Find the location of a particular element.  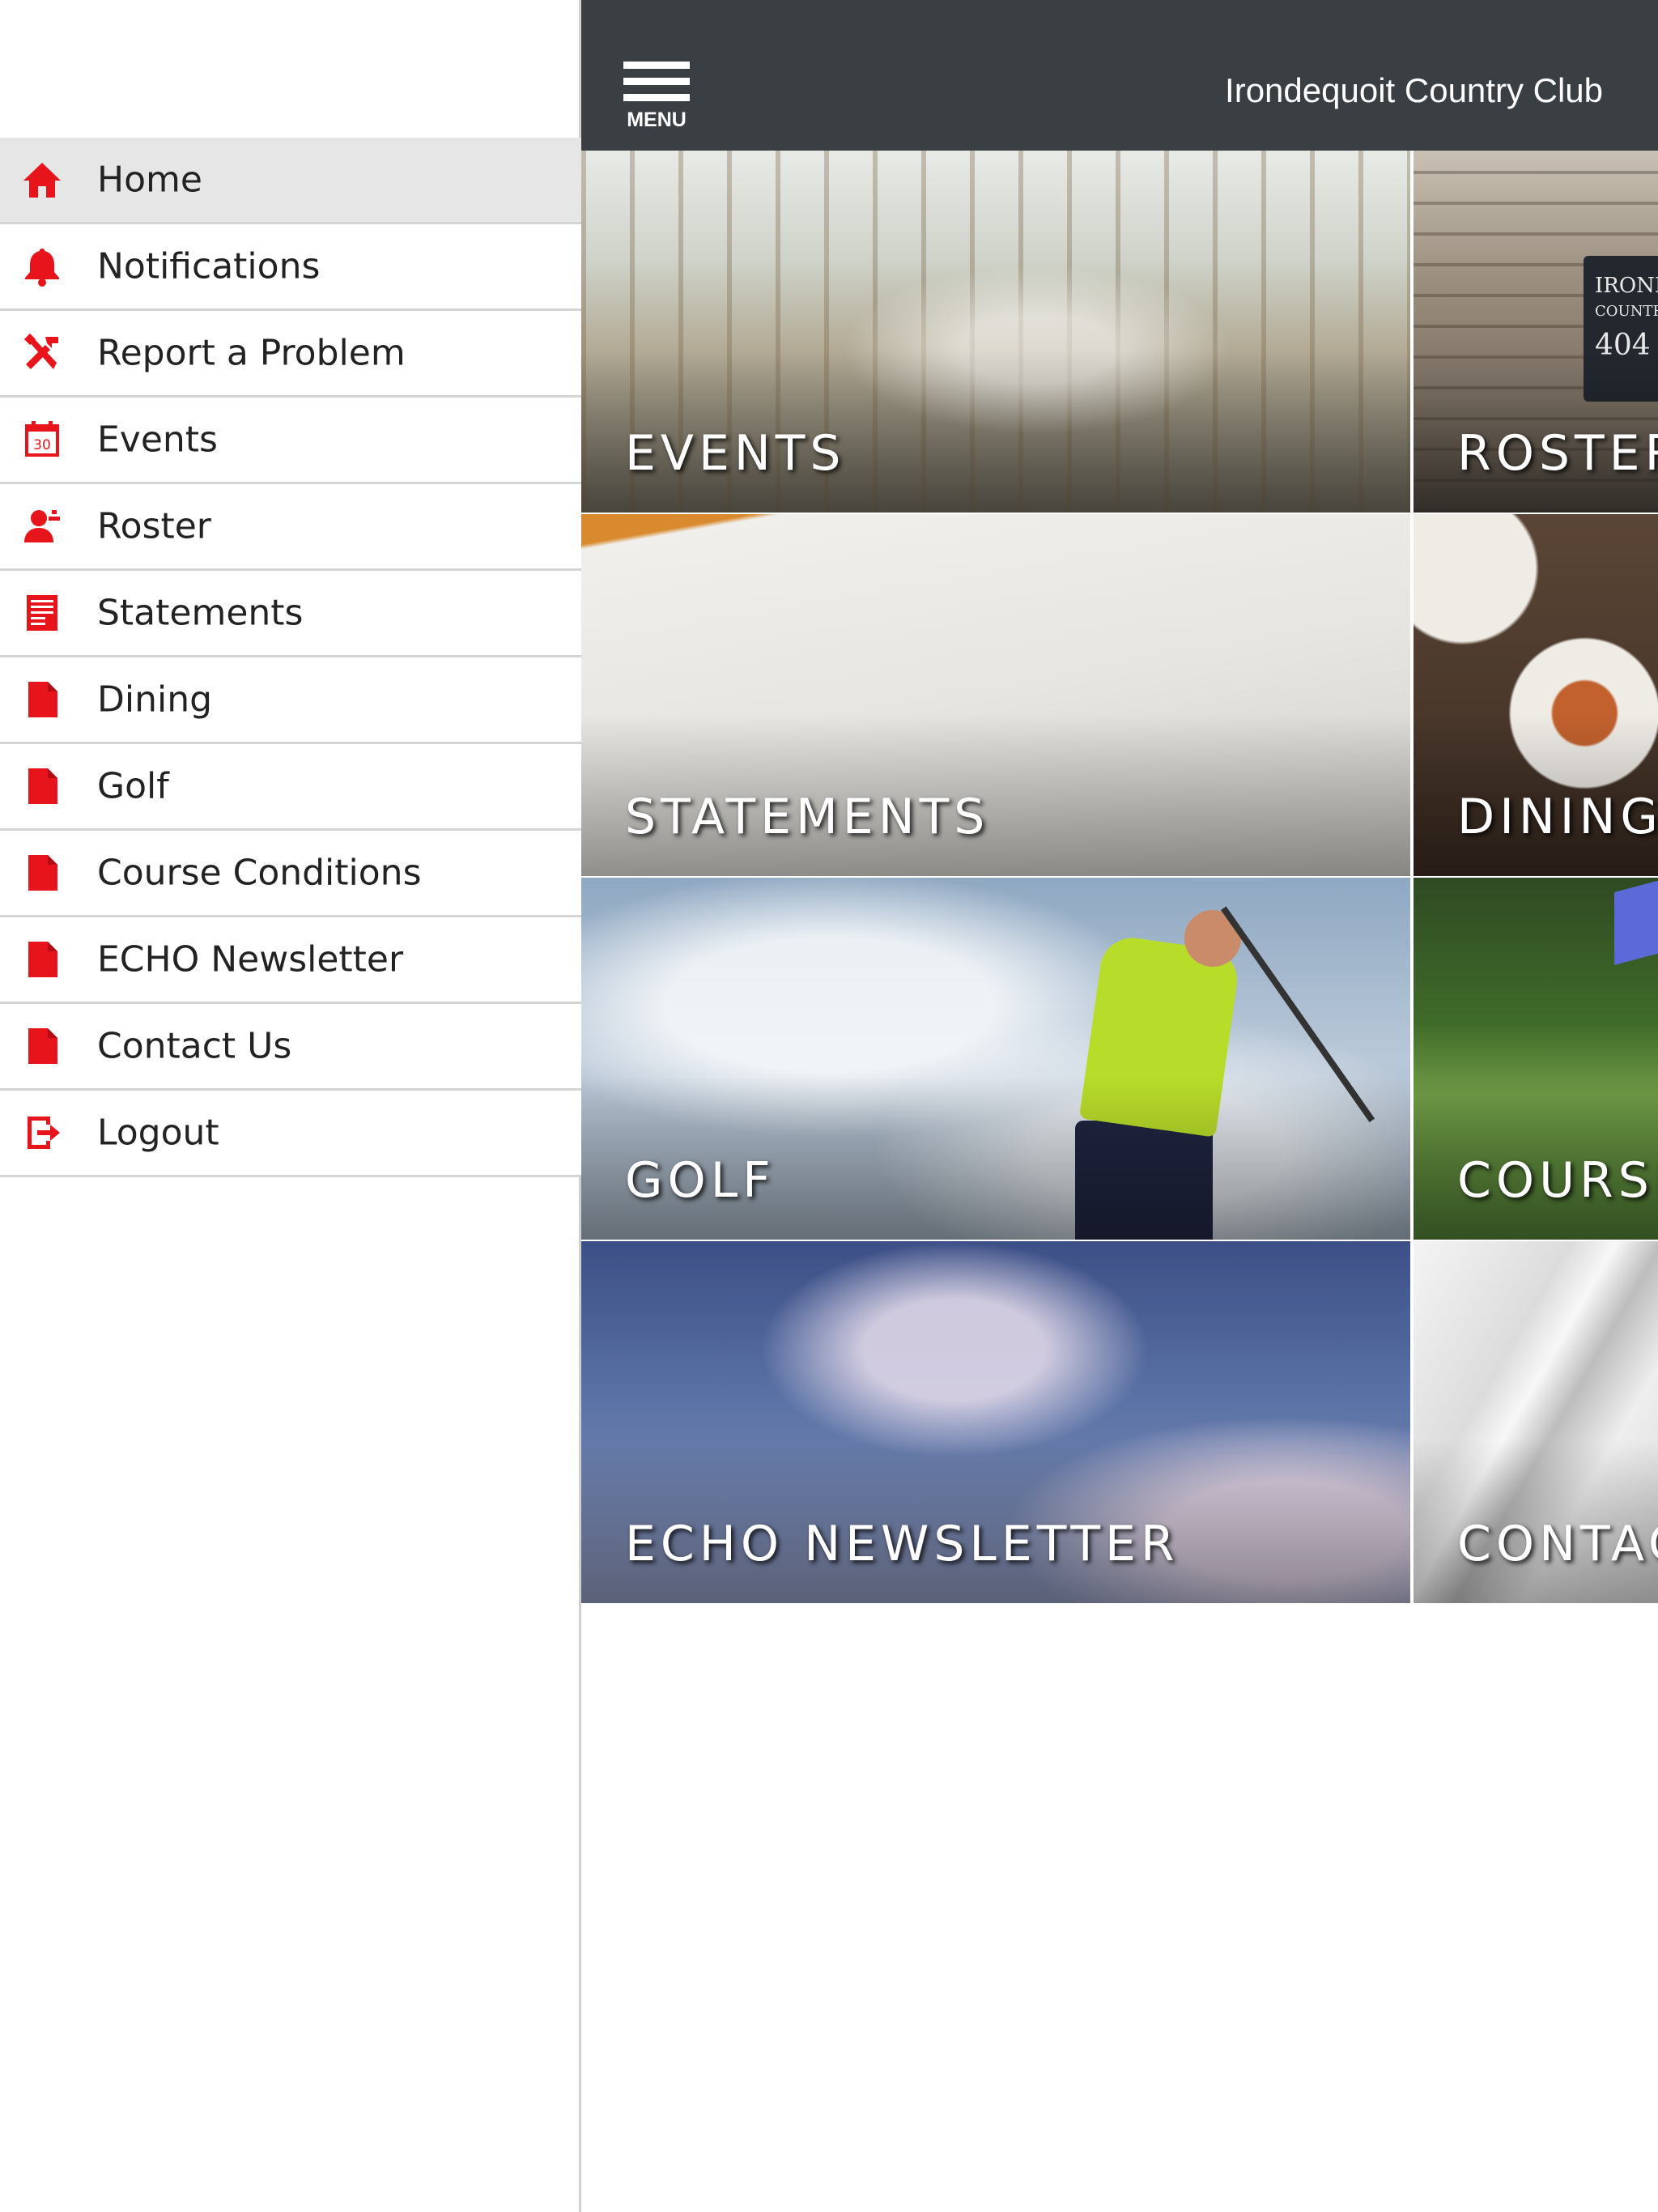

statement-icon is located at coordinates (42, 613).